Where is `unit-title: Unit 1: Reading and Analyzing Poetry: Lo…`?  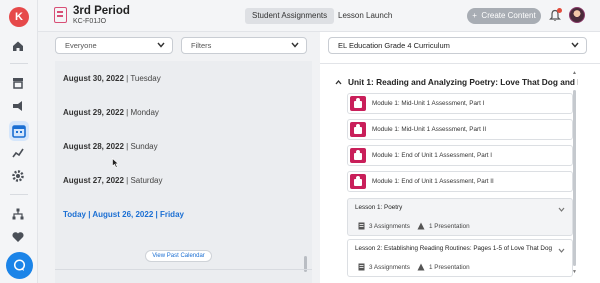
unit-title: Unit 1: Reading and Analyzing Poetry: Lo… is located at coordinates (463, 82).